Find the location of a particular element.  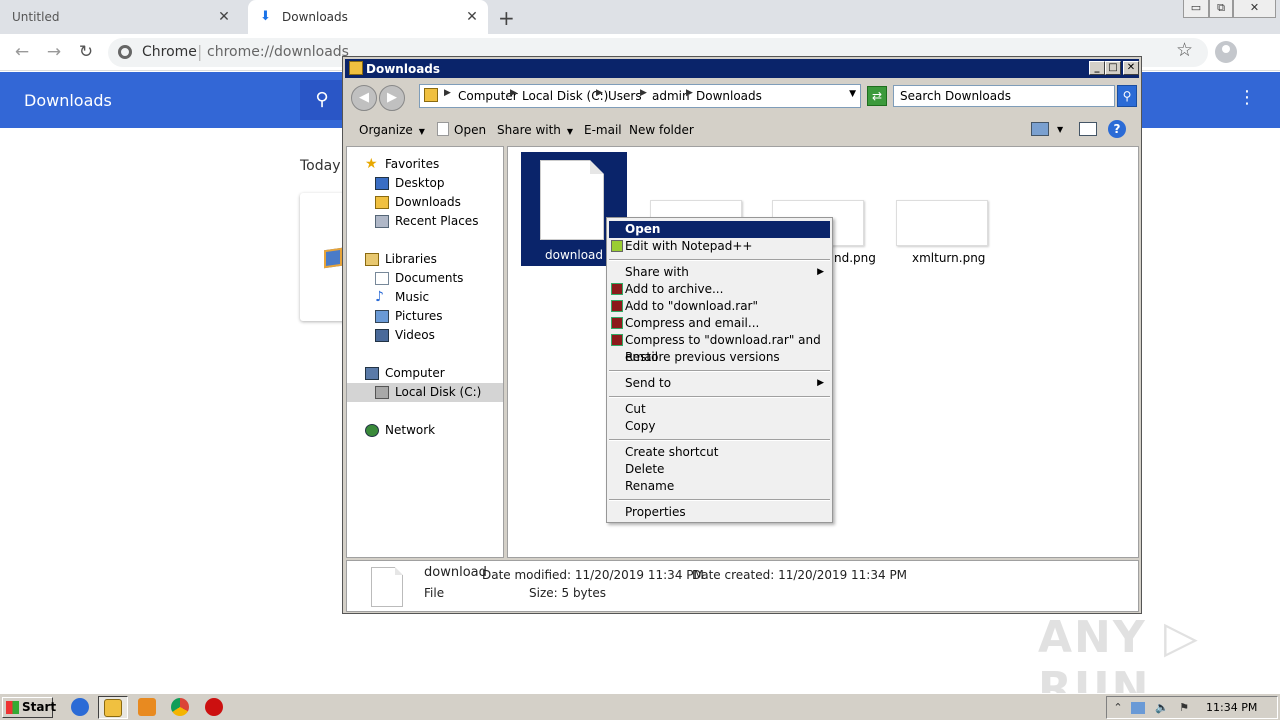

details-date-created: Date created: 11/20/2019 11:34 PM is located at coordinates (800, 575).